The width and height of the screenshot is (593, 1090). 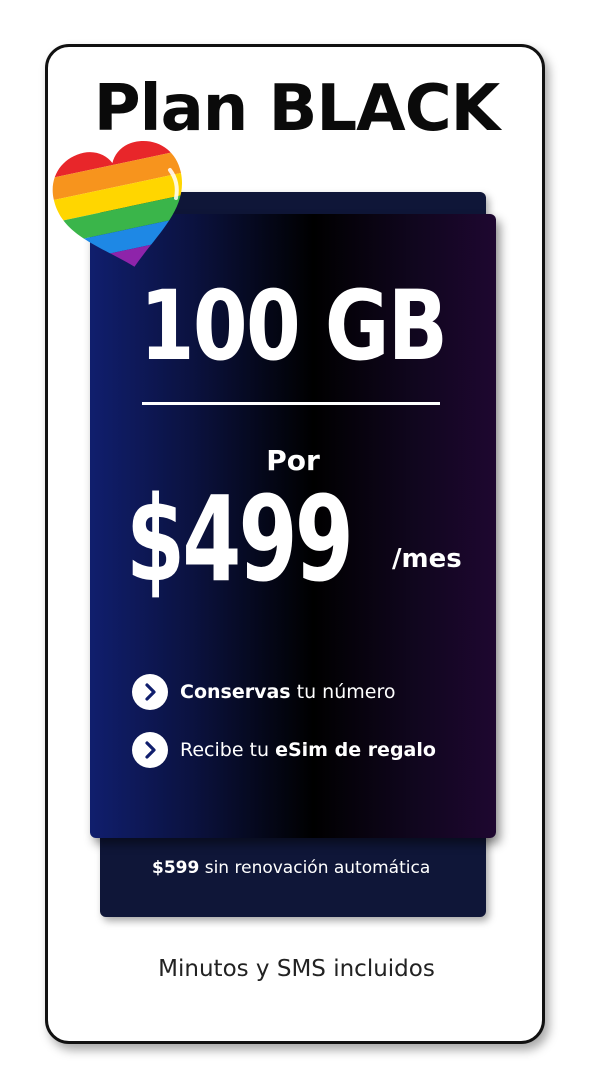 What do you see at coordinates (291, 403) in the screenshot?
I see `divider` at bounding box center [291, 403].